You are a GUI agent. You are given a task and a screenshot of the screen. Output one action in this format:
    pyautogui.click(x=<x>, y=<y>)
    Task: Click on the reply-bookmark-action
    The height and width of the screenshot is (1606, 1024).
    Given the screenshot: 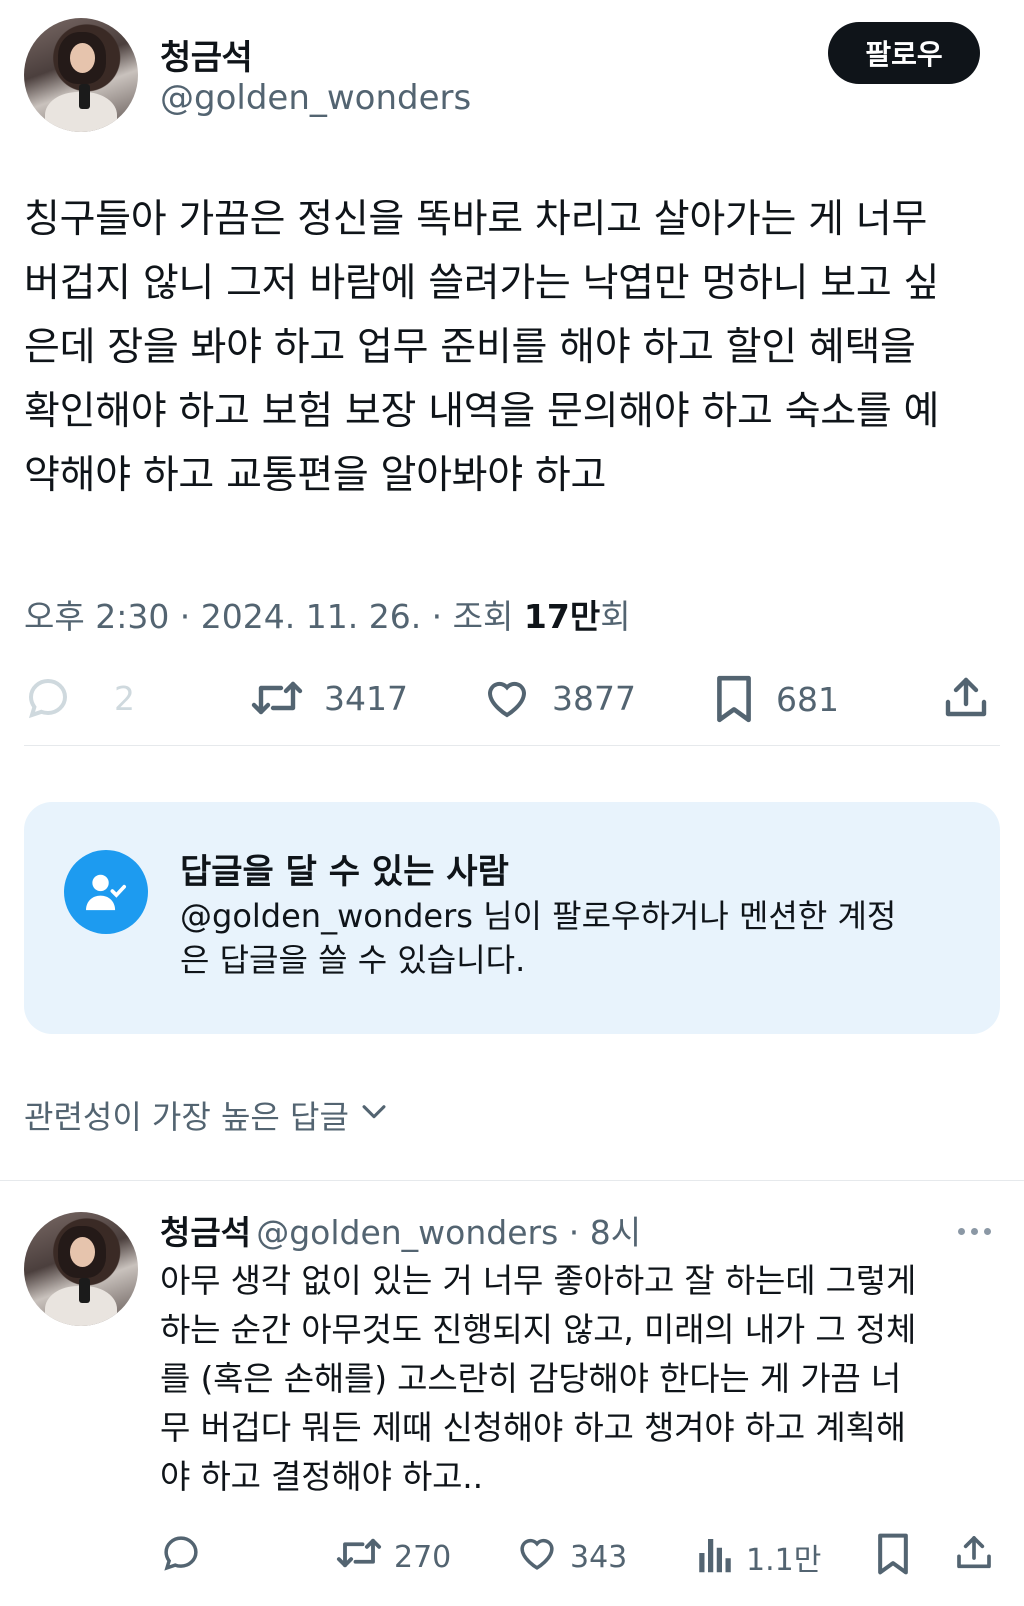 What is the action you would take?
    pyautogui.click(x=893, y=1558)
    